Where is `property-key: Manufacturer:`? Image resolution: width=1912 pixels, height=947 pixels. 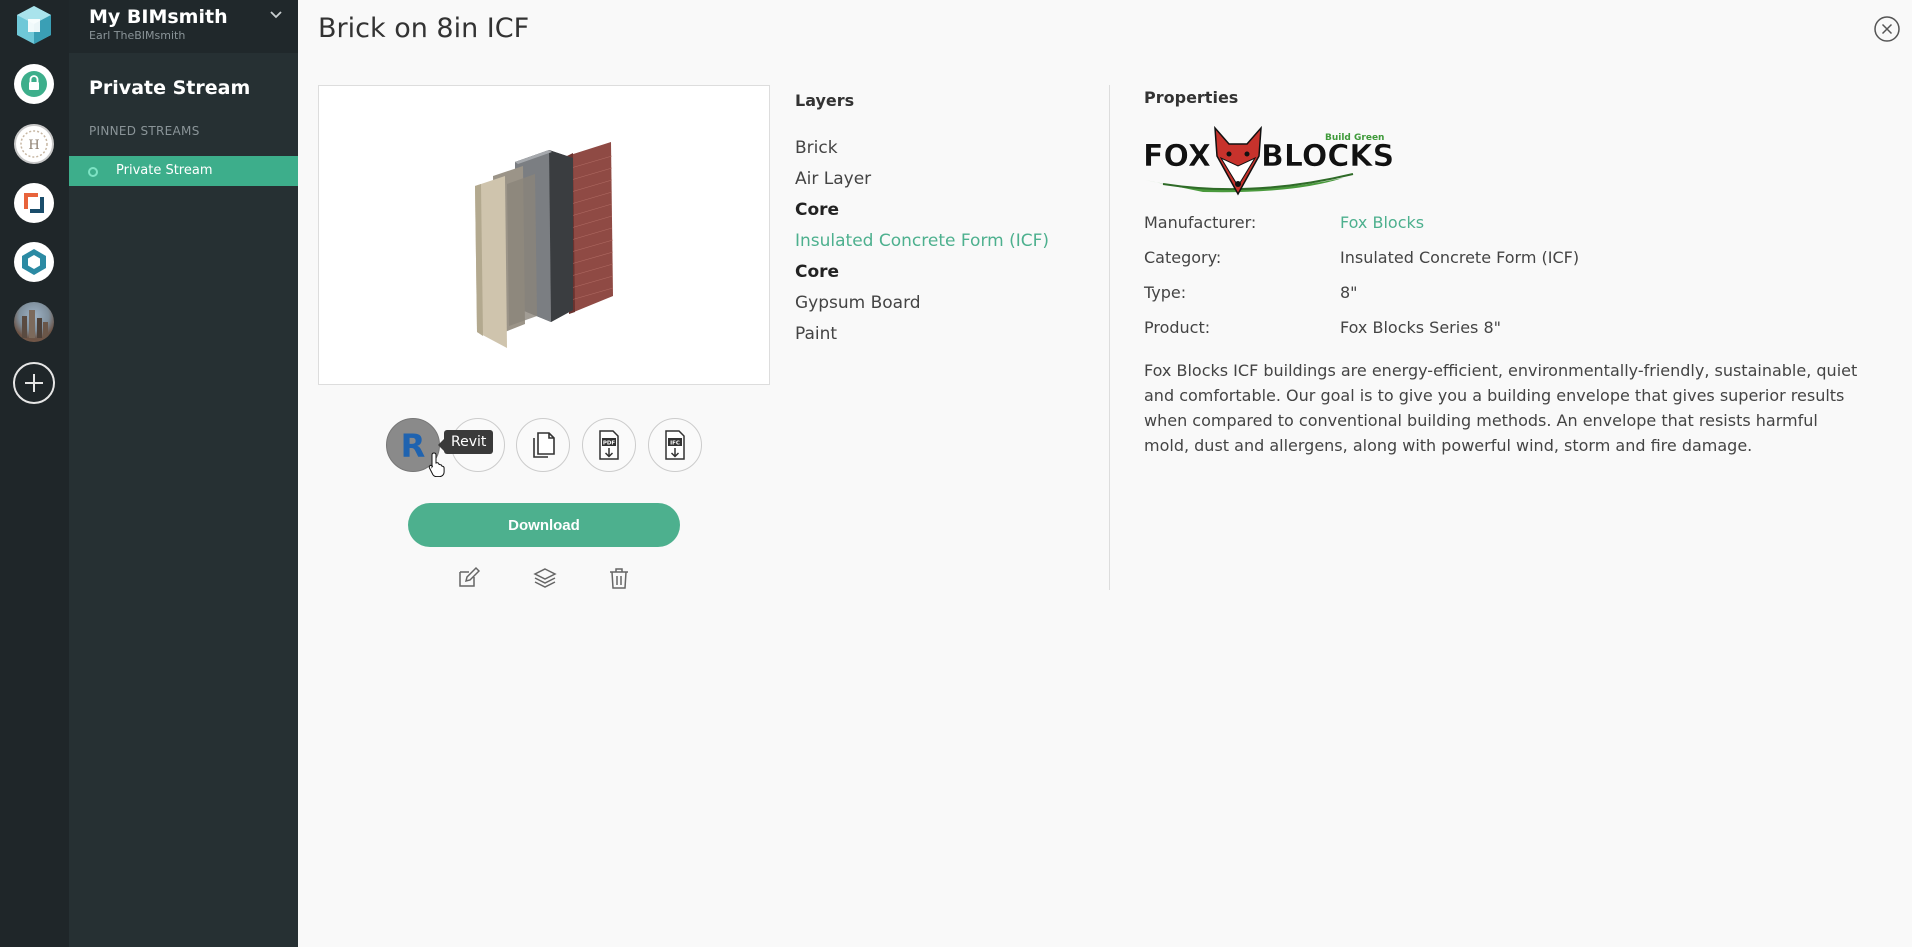 property-key: Manufacturer: is located at coordinates (1200, 222).